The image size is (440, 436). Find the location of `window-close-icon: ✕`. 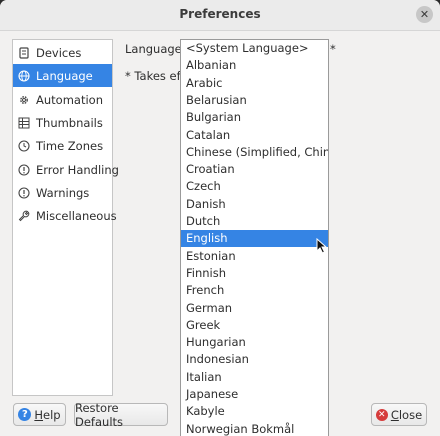

window-close-icon: ✕ is located at coordinates (424, 14).